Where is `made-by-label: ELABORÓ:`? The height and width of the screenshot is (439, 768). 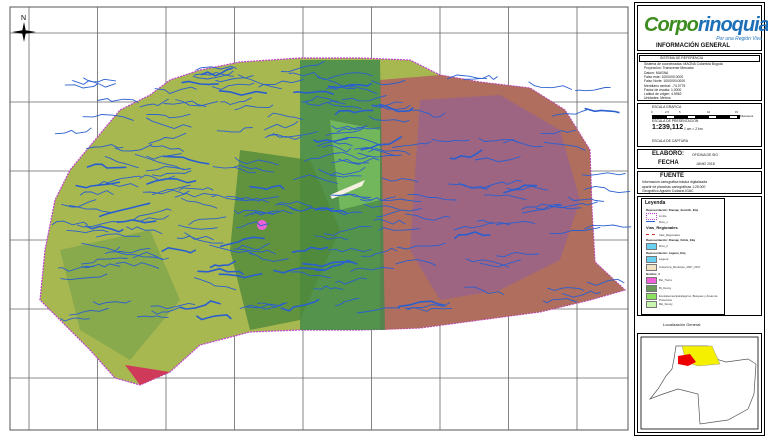
made-by-label: ELABORÓ: is located at coordinates (668, 154).